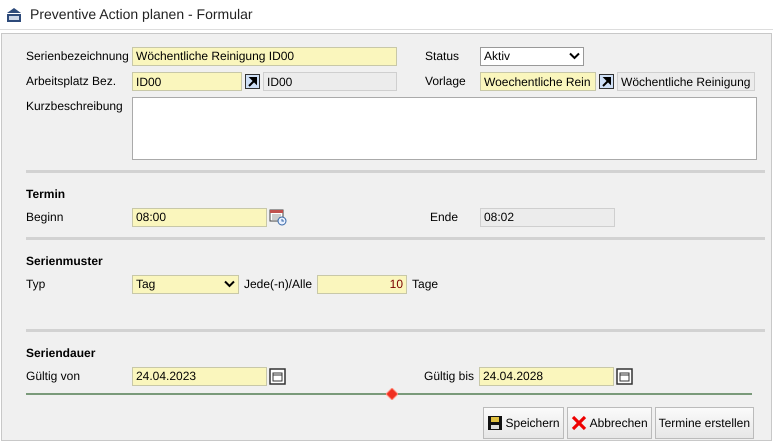  I want to click on field-label: Vorlage, so click(445, 81).